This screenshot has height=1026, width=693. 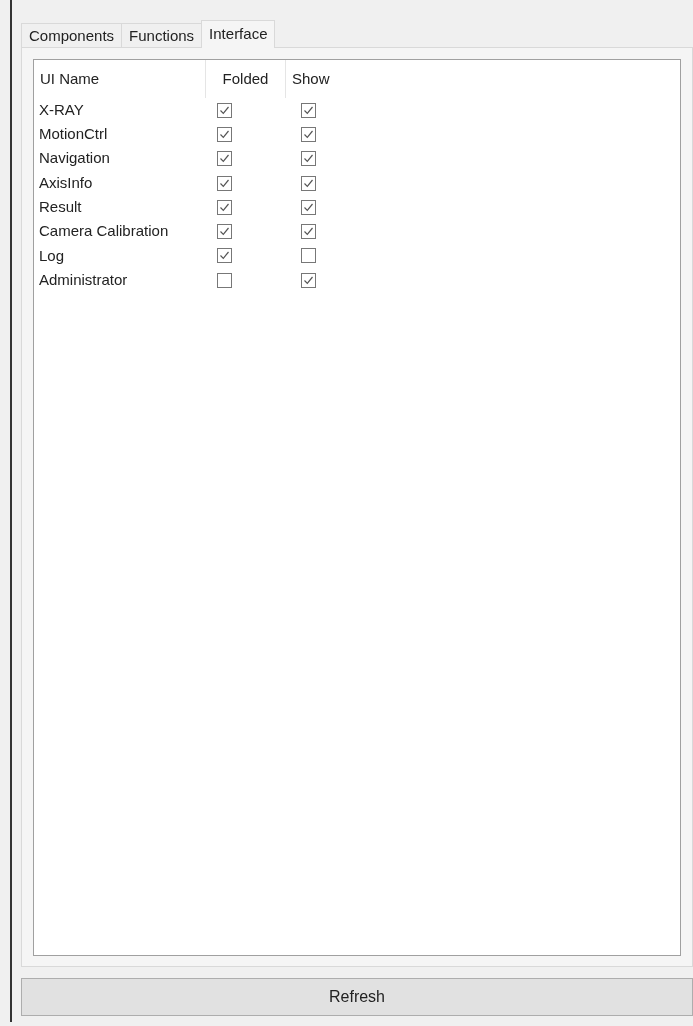 What do you see at coordinates (73, 134) in the screenshot?
I see `table-cell: MotionCtrl` at bounding box center [73, 134].